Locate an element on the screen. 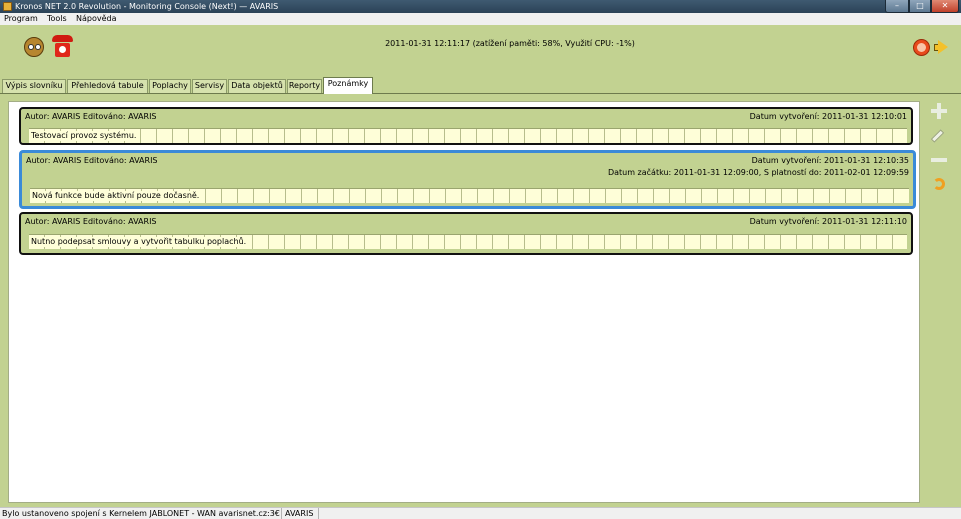  note-created: Datum vytvoření: 2011-01-31 12:11:10 is located at coordinates (828, 221).